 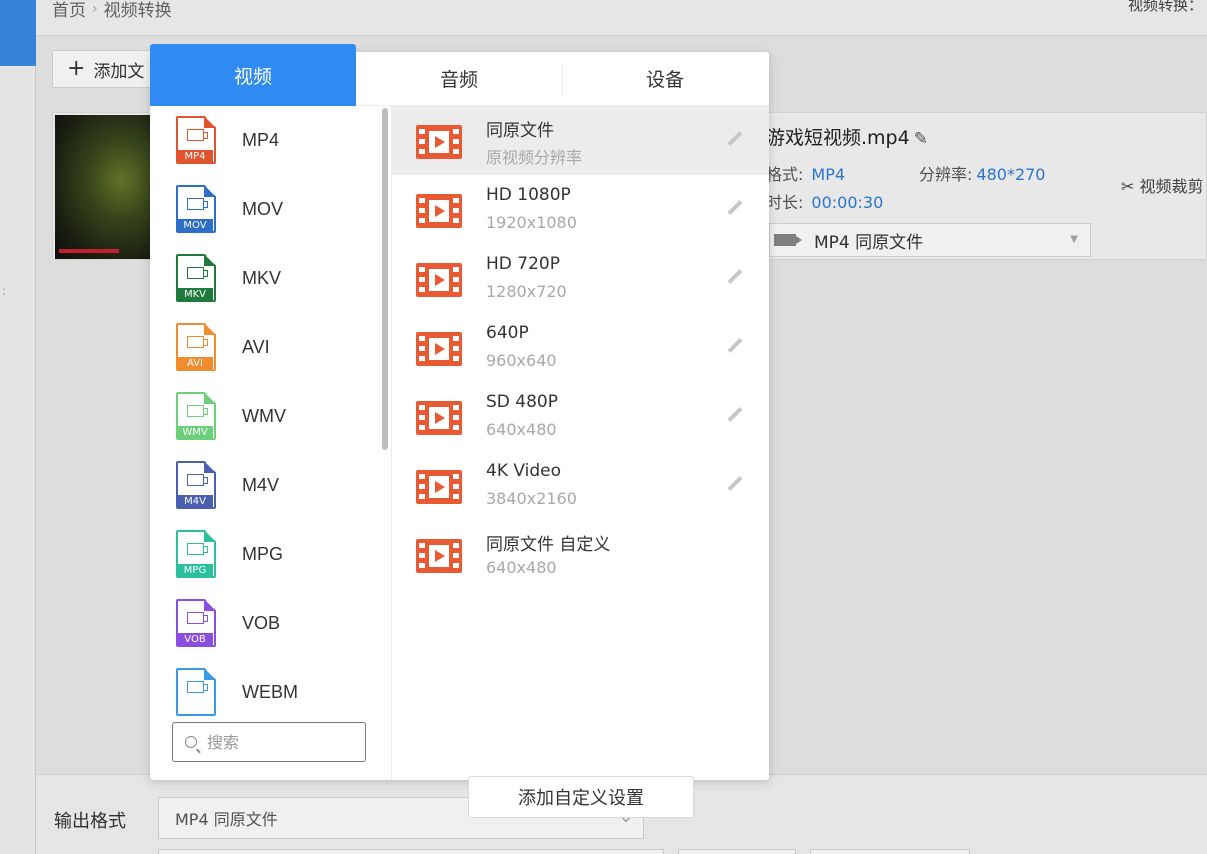 What do you see at coordinates (946, 174) in the screenshot?
I see `resolution-label: 分辨率:` at bounding box center [946, 174].